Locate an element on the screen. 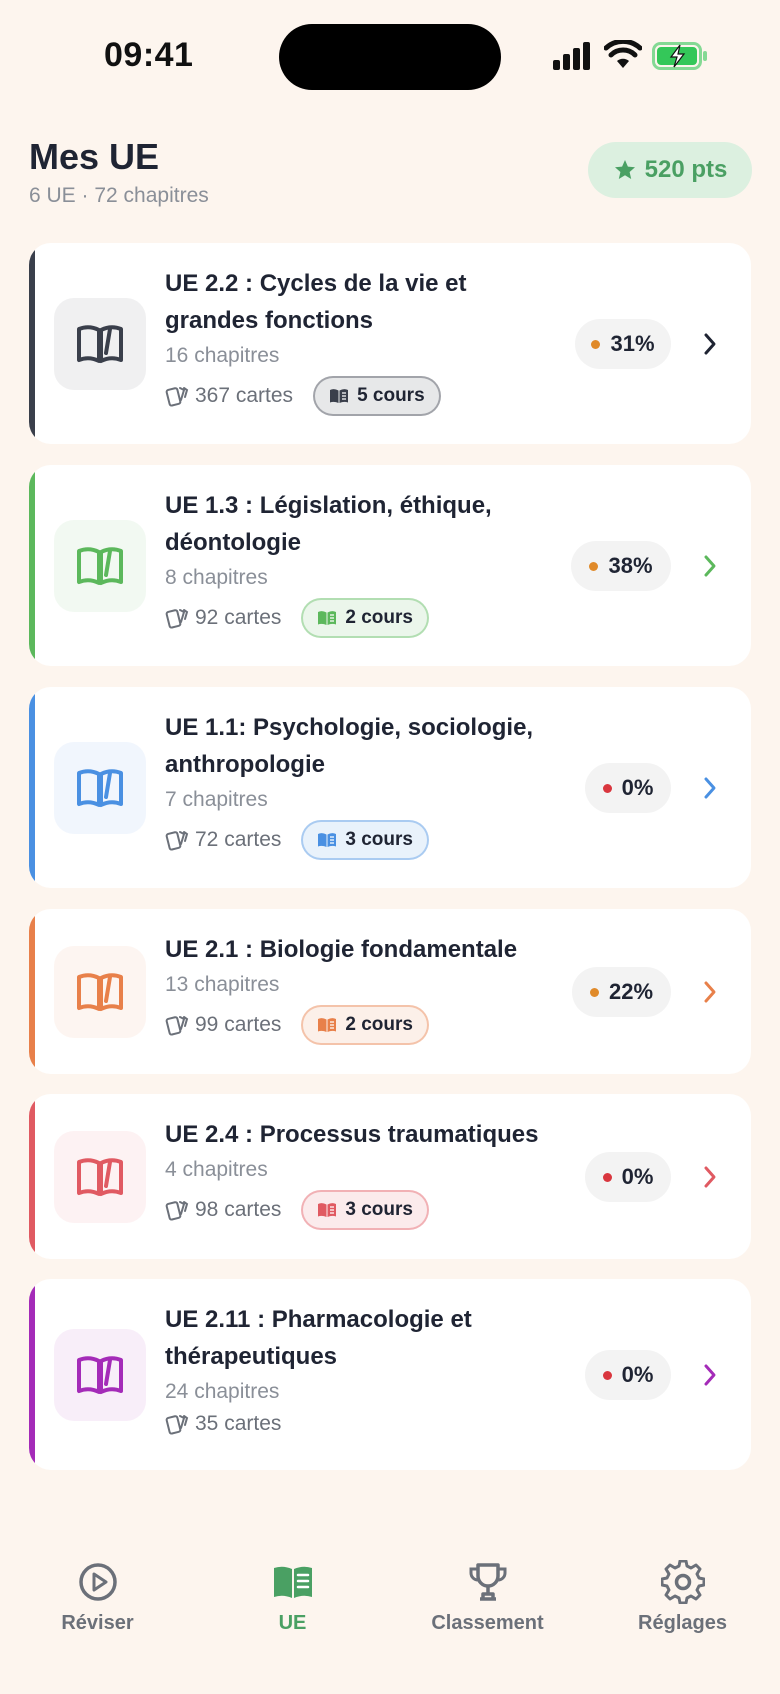 This screenshot has width=780, height=1694. play-circle-icon is located at coordinates (97, 1582).